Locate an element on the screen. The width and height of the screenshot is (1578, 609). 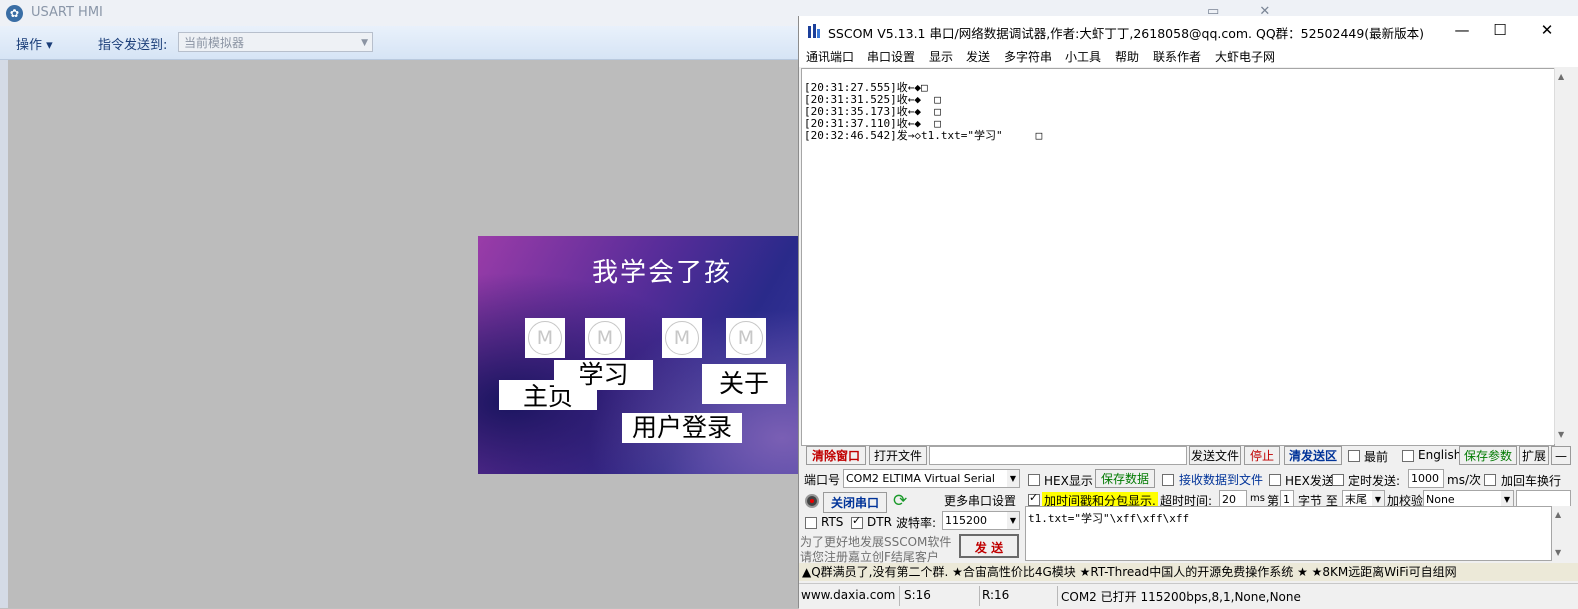
timed-send-checkbox is located at coordinates (1338, 480).